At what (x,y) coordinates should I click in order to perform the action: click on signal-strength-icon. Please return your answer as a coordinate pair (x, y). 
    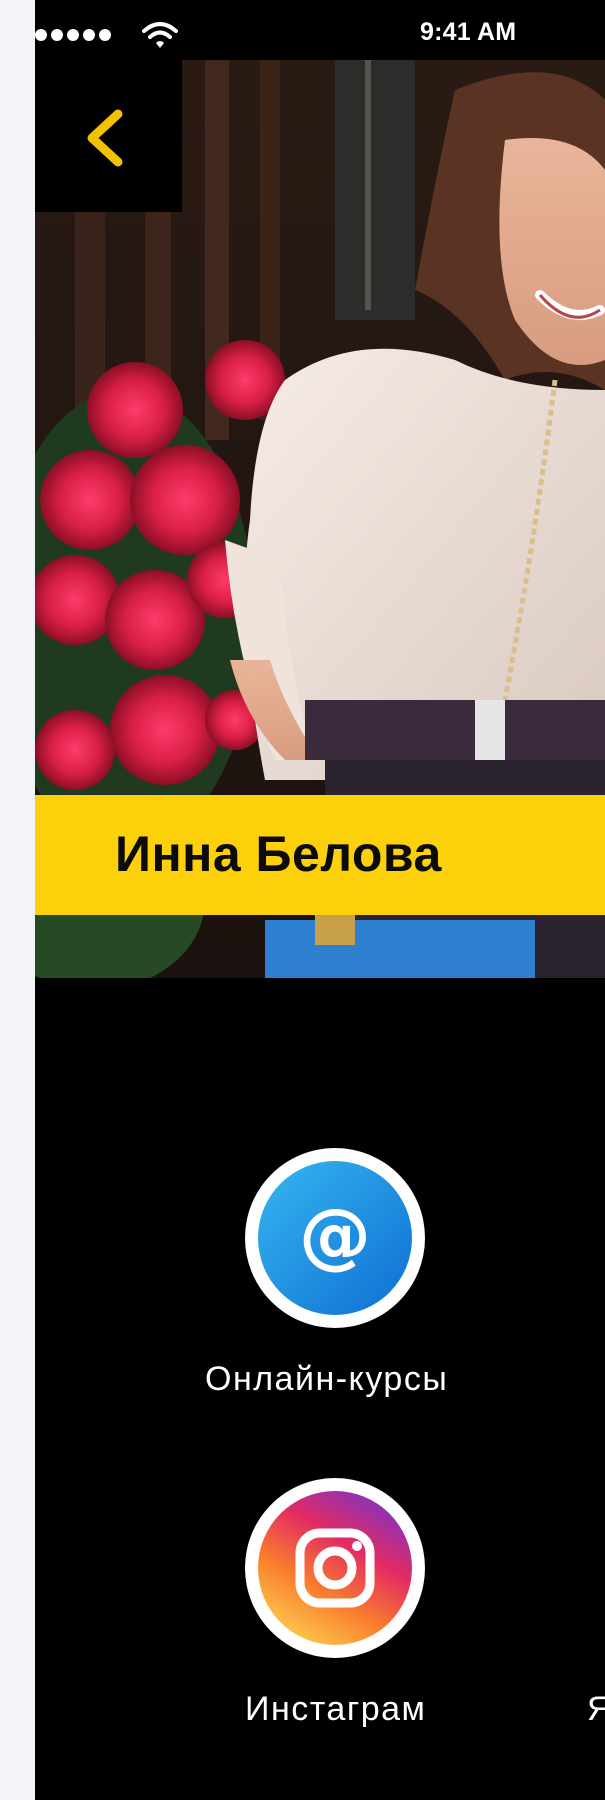
    Looking at the image, I should click on (73, 35).